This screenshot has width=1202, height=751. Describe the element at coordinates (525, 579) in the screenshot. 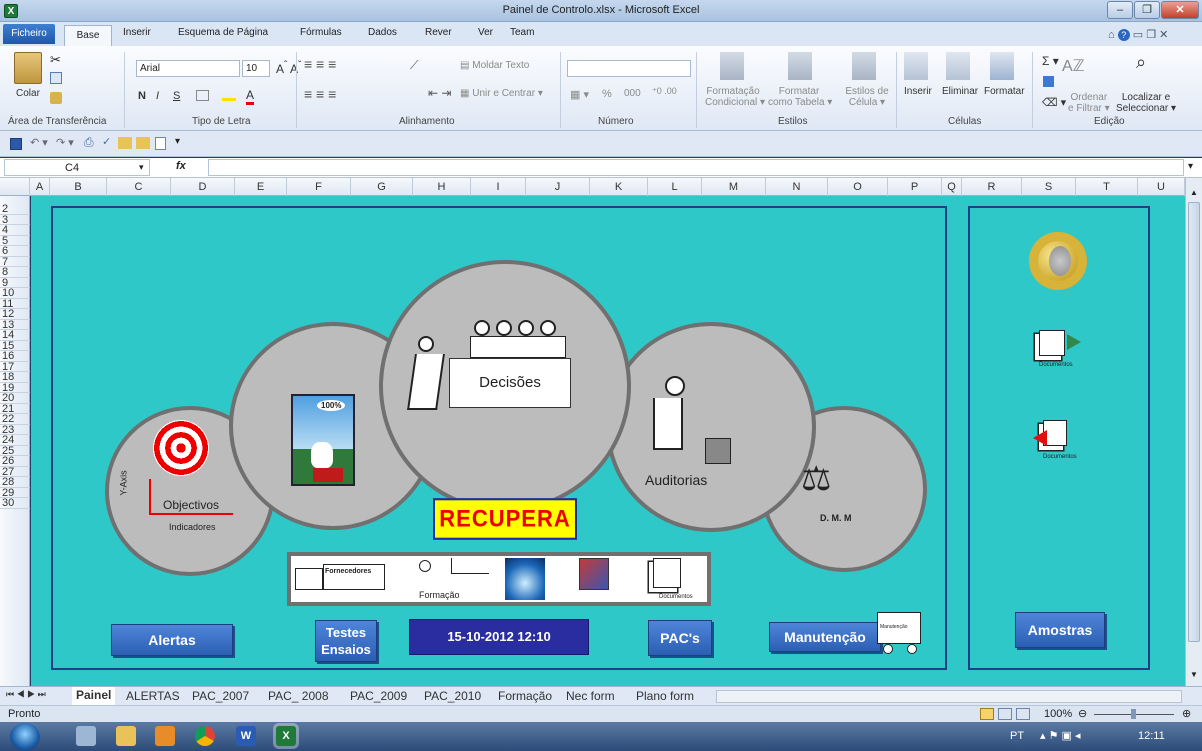

I see `iceberg-icon` at that location.